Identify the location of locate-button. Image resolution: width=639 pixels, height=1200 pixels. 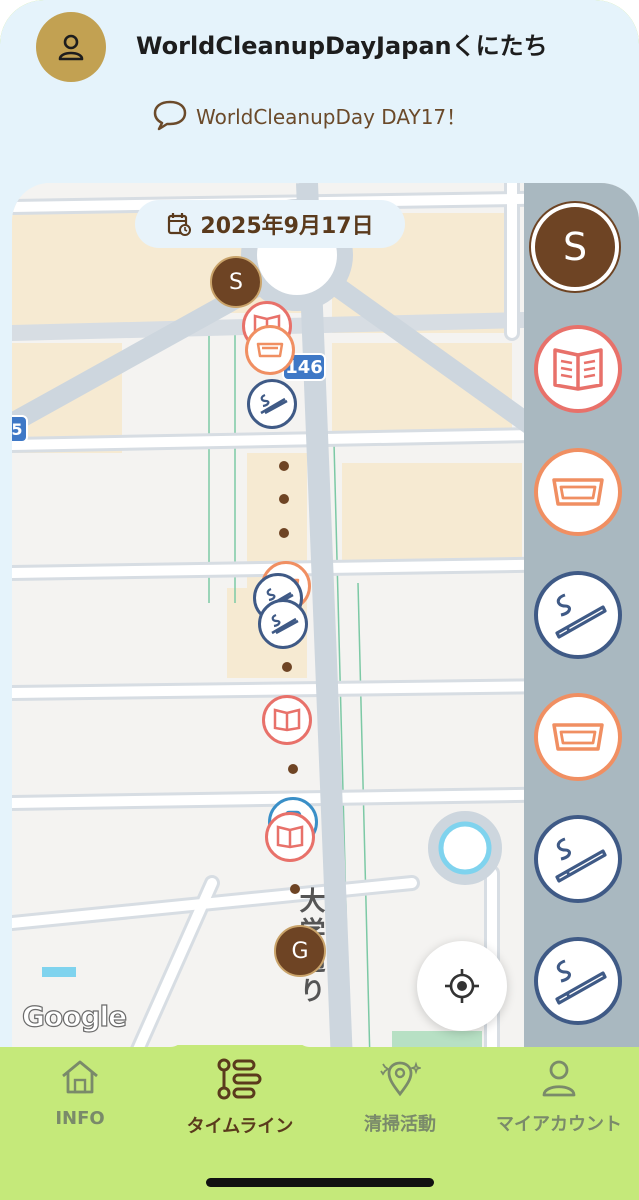
(462, 986).